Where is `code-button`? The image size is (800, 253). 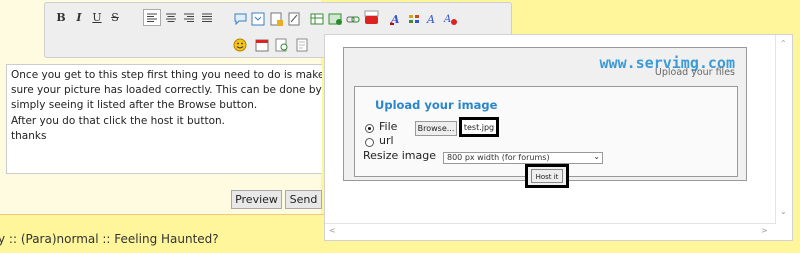 code-button is located at coordinates (258, 18).